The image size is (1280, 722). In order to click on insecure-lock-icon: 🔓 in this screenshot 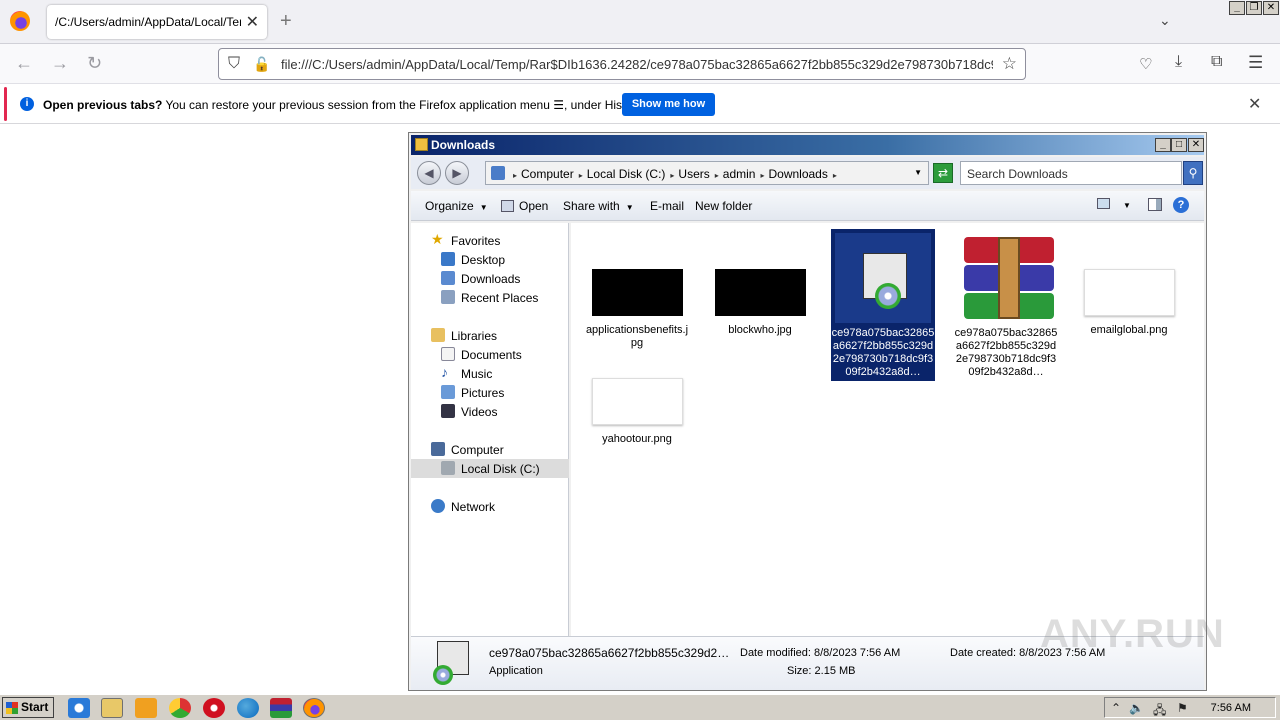, I will do `click(261, 64)`.